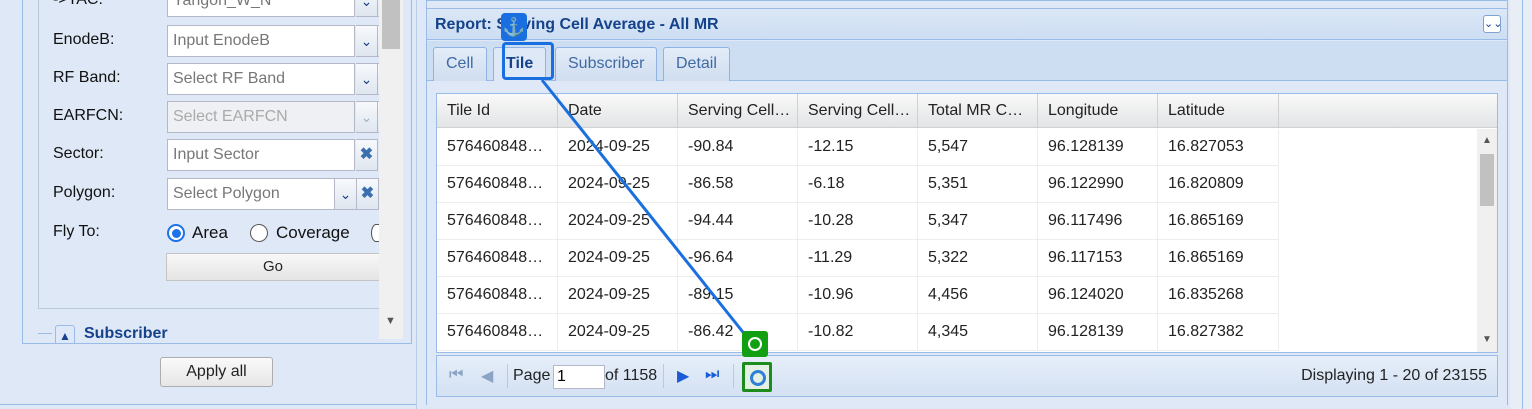 This screenshot has height=409, width=1532. Describe the element at coordinates (1492, 24) in the screenshot. I see `collapse-icon: ⌄⌄` at that location.